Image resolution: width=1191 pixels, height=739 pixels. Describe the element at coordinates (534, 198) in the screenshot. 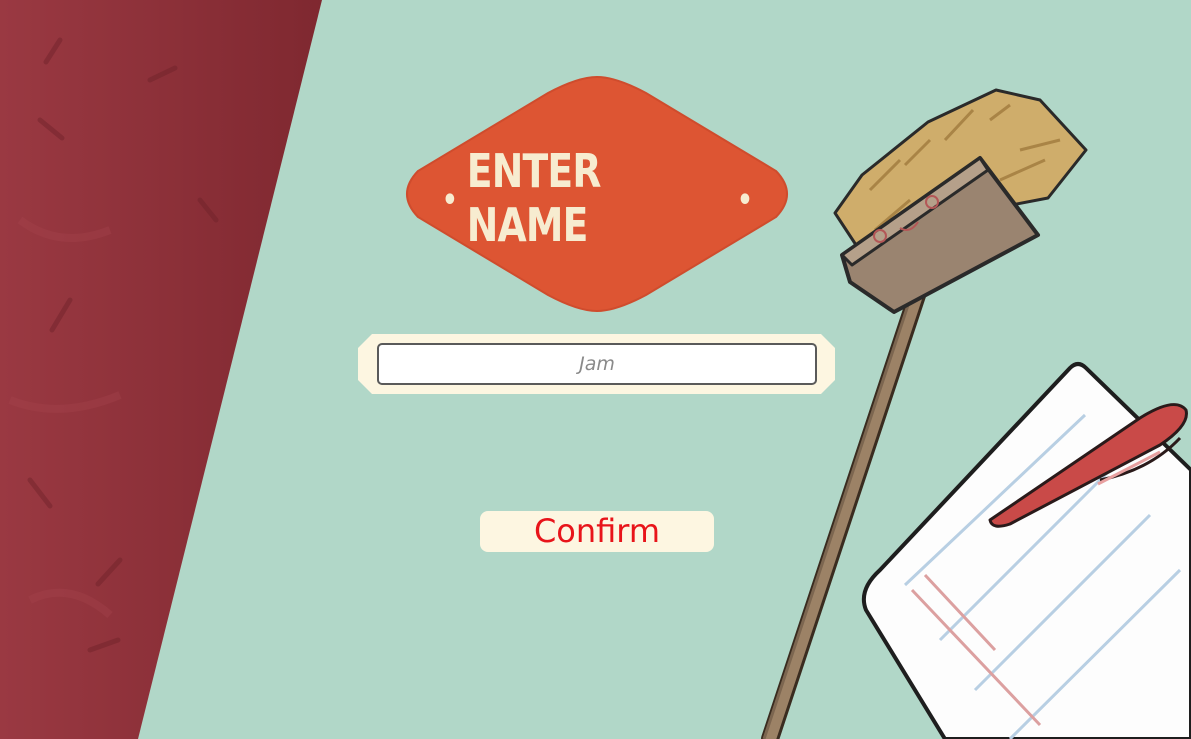

I see `title-label: ENTER NAME` at that location.